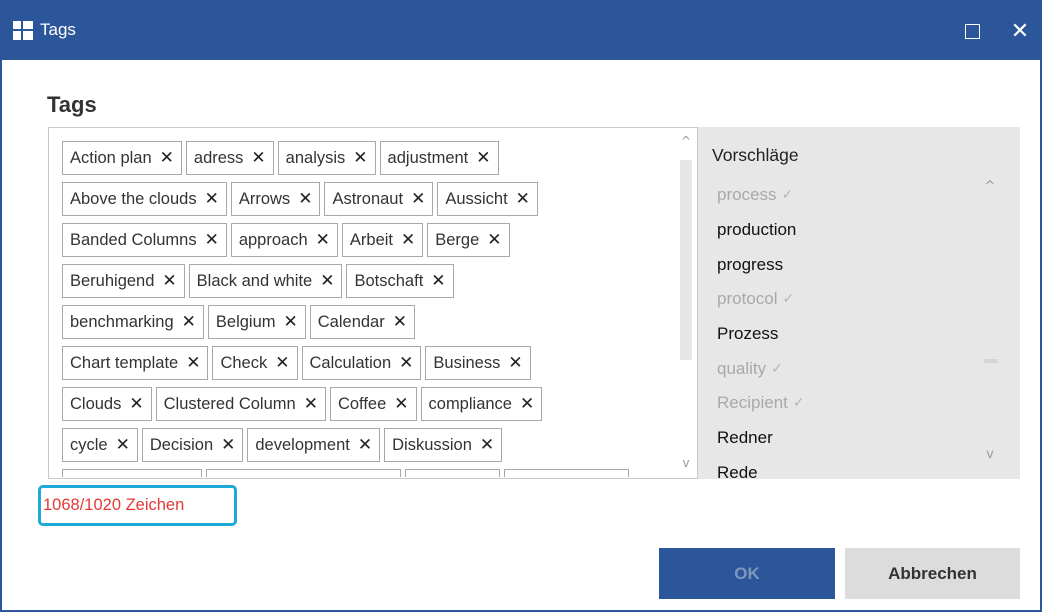 The height and width of the screenshot is (612, 1042). I want to click on suggestion-item: quality ✓, so click(841, 368).